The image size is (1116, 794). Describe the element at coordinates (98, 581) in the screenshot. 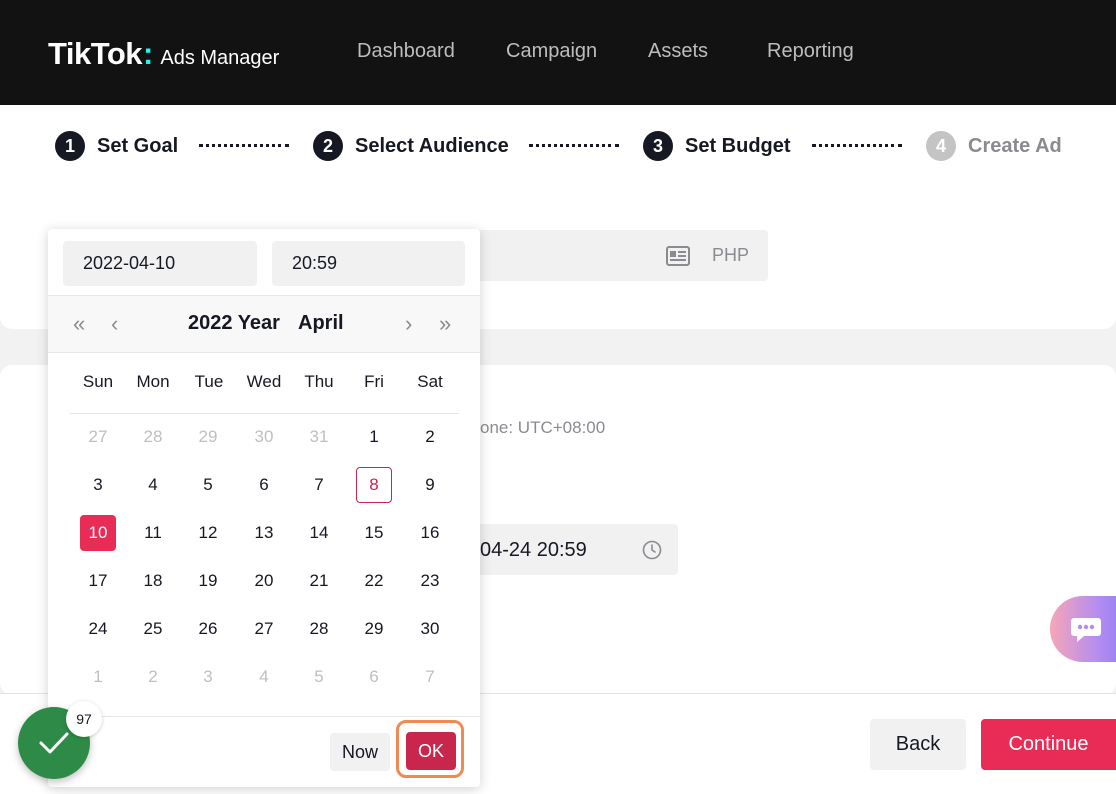

I see `calendar-day: 17` at that location.